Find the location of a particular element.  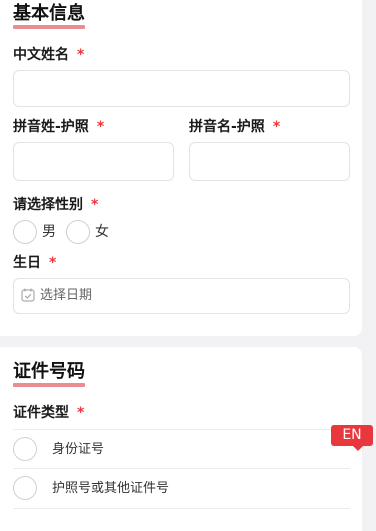

pinyin-first-name-label: 拼音名-护照 * is located at coordinates (235, 127).